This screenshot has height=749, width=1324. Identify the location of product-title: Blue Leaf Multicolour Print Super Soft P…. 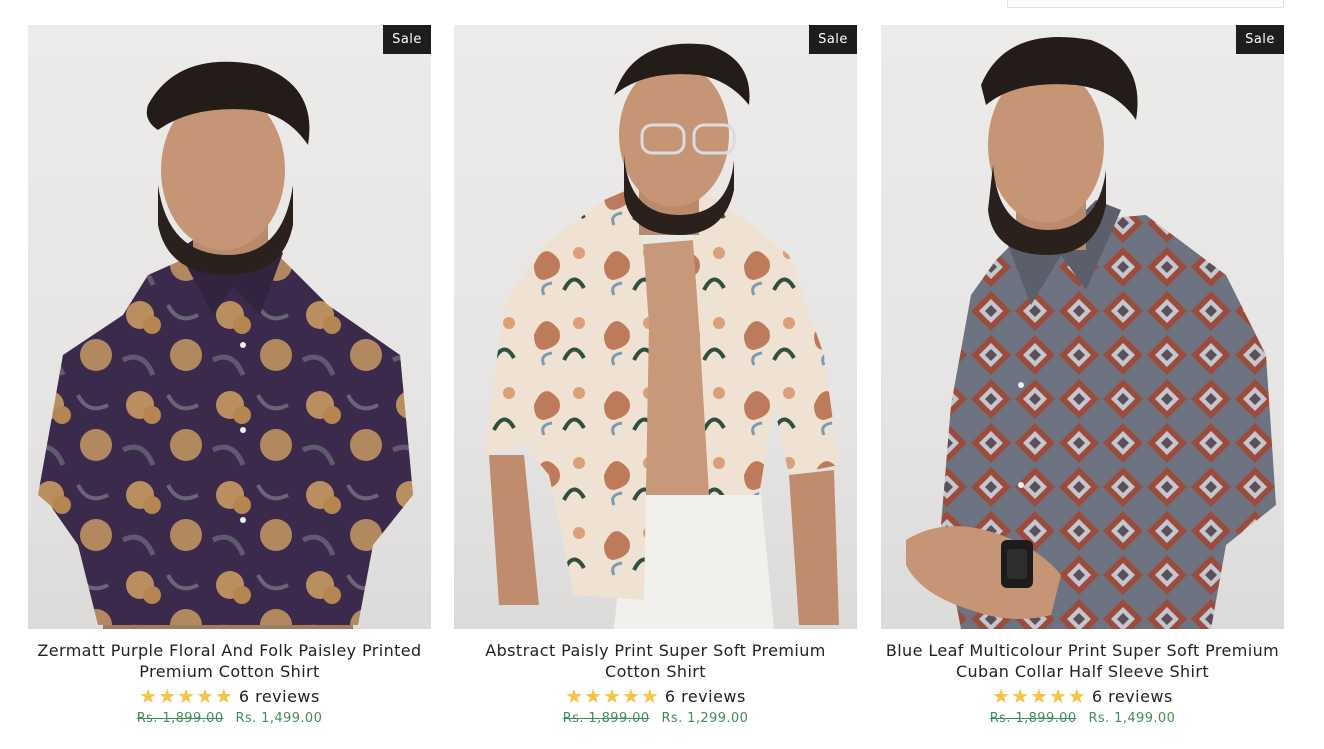
(1082, 661).